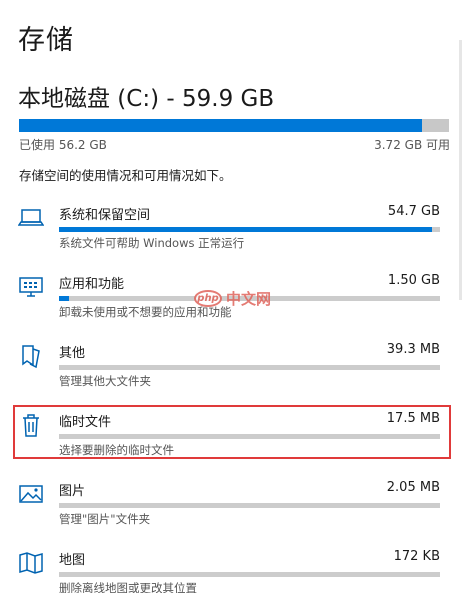 The height and width of the screenshot is (593, 462). I want to click on map-icon, so click(31, 563).